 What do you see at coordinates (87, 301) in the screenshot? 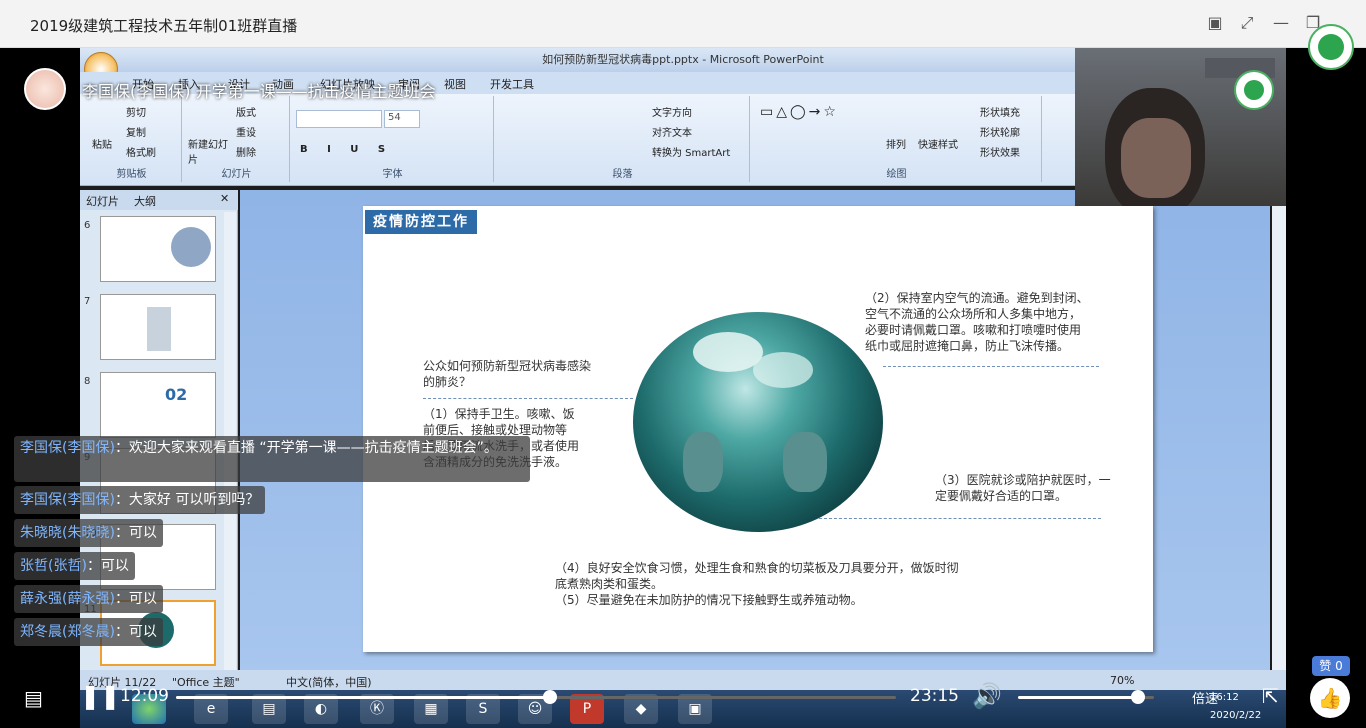
I see `thumb-number: 7` at bounding box center [87, 301].